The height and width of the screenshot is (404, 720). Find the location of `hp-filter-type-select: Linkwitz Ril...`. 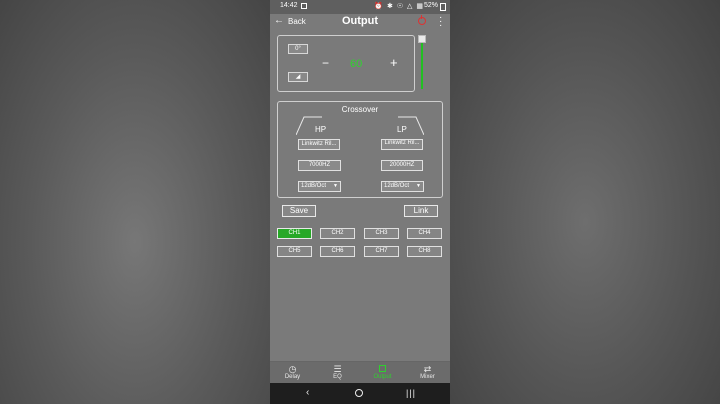

hp-filter-type-select: Linkwitz Ril... is located at coordinates (319, 144).